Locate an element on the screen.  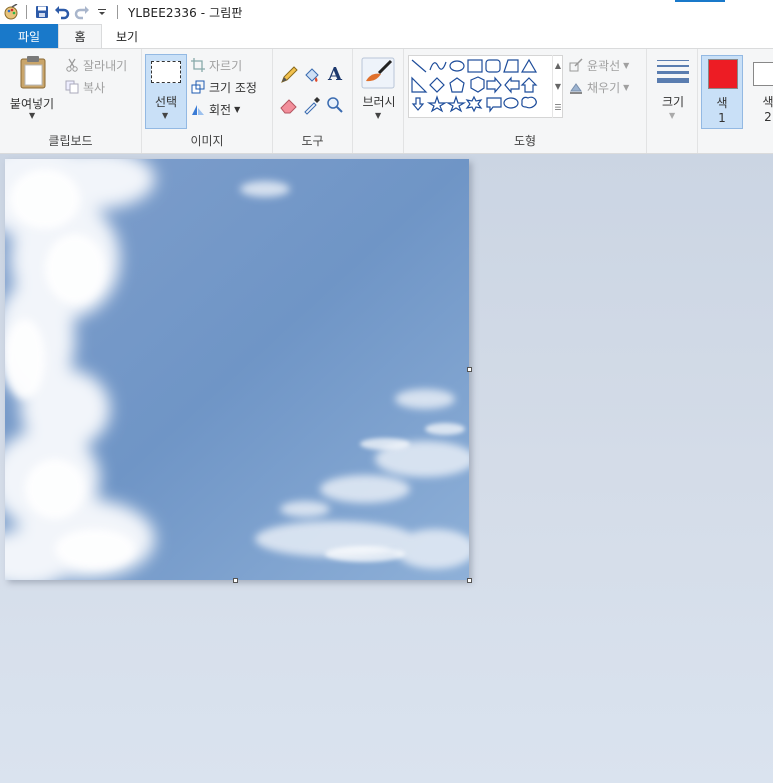
size-button: 크기 ▼ is located at coordinates (673, 91).